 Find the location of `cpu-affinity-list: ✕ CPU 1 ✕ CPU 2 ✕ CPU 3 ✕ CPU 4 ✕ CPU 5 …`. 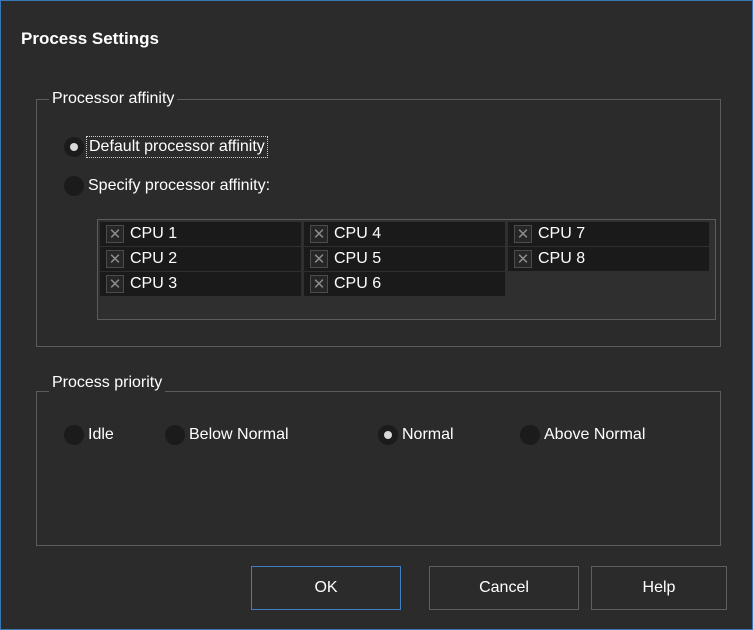

cpu-affinity-list: ✕ CPU 1 ✕ CPU 2 ✕ CPU 3 ✕ CPU 4 ✕ CPU 5 … is located at coordinates (406, 269).